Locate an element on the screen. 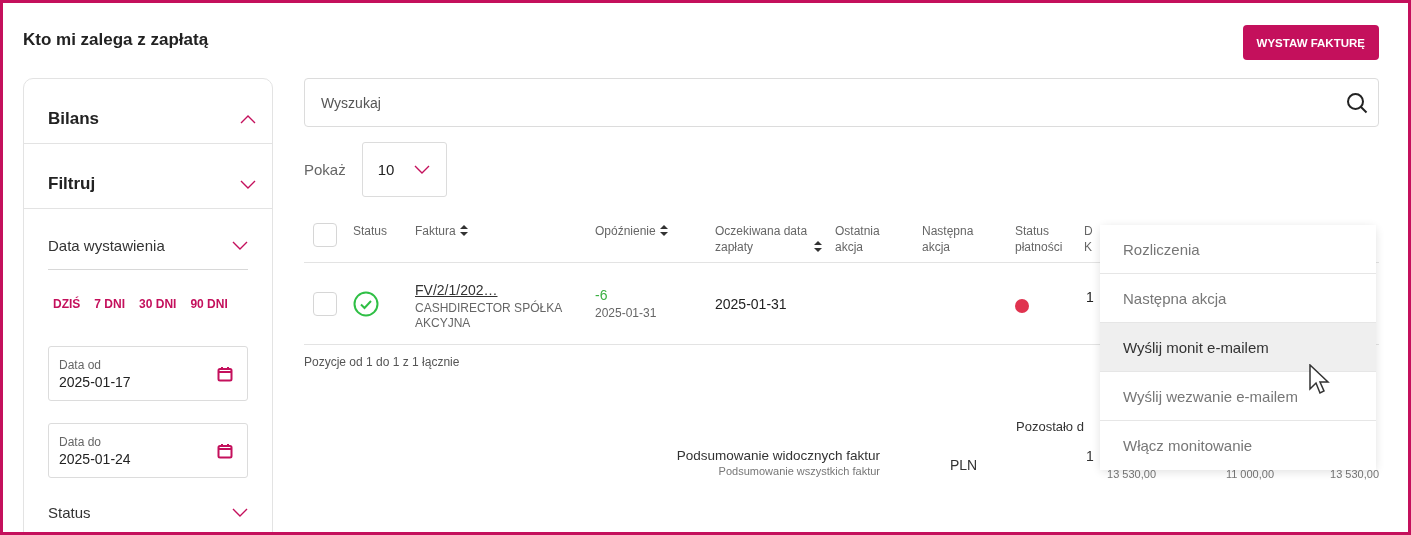 Image resolution: width=1411 pixels, height=535 pixels. expected-date: 2025-01-31 is located at coordinates (751, 303).